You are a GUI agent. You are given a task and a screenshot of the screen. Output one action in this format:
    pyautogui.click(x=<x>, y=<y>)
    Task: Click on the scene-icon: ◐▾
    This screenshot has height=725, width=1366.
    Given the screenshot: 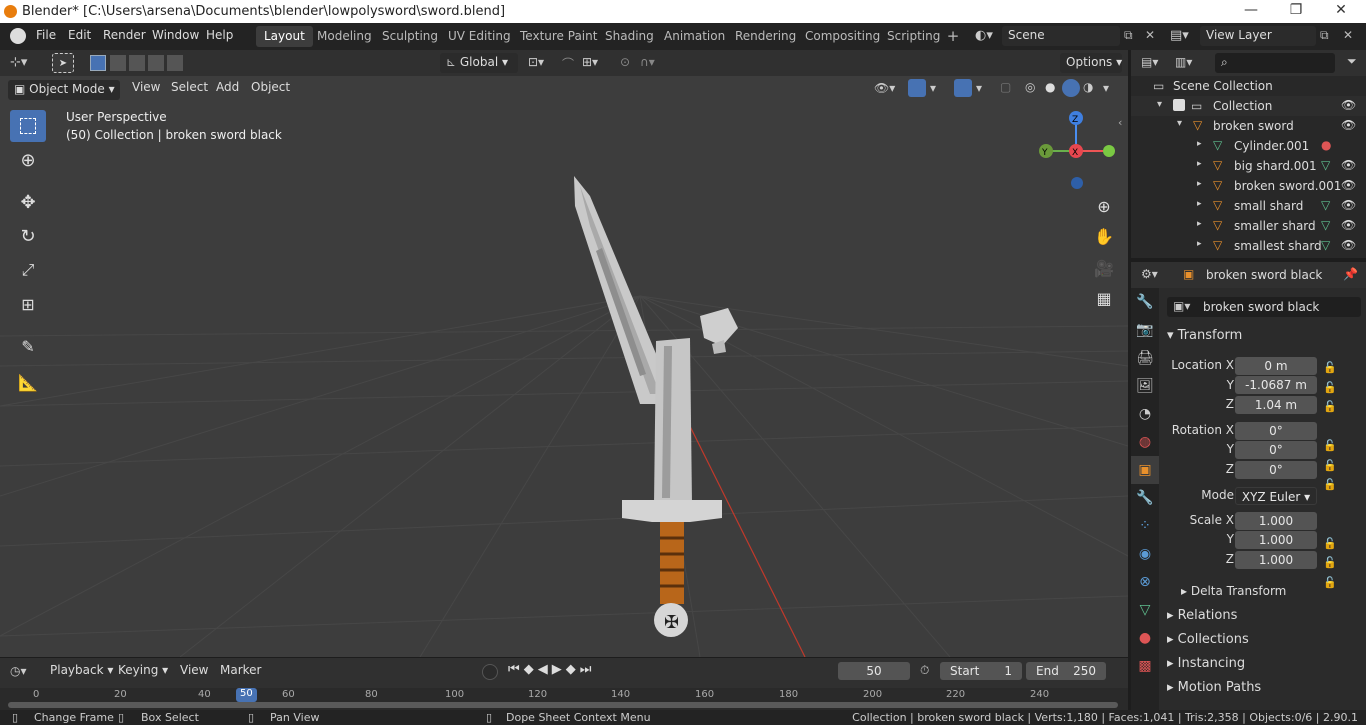 What is the action you would take?
    pyautogui.click(x=986, y=35)
    